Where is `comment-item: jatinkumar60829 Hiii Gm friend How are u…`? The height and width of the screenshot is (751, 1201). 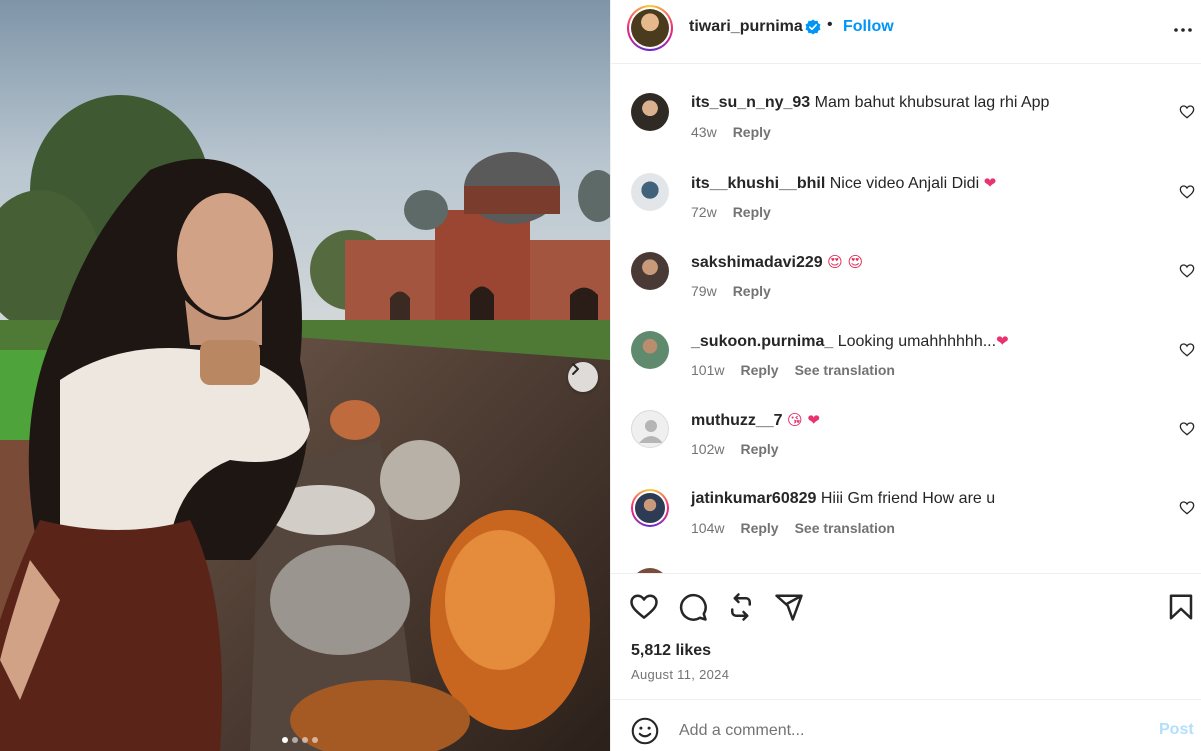 comment-item: jatinkumar60829 Hiii Gm friend How are u… is located at coordinates (906, 524).